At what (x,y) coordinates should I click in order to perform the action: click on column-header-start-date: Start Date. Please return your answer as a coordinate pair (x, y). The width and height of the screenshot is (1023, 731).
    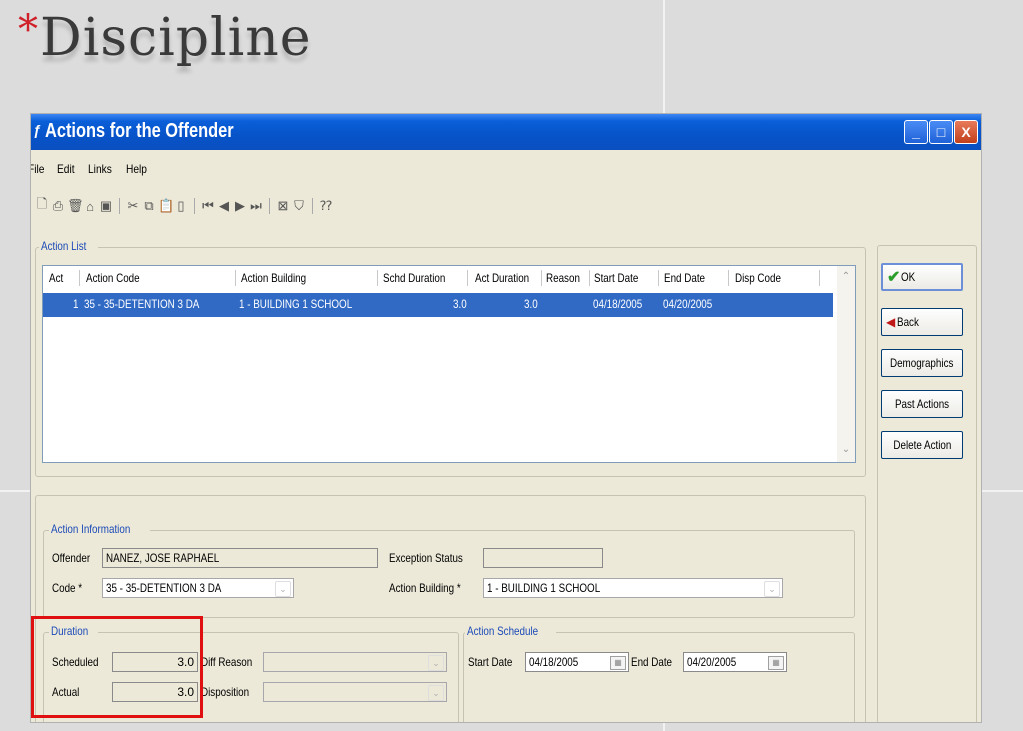
    Looking at the image, I should click on (621, 278).